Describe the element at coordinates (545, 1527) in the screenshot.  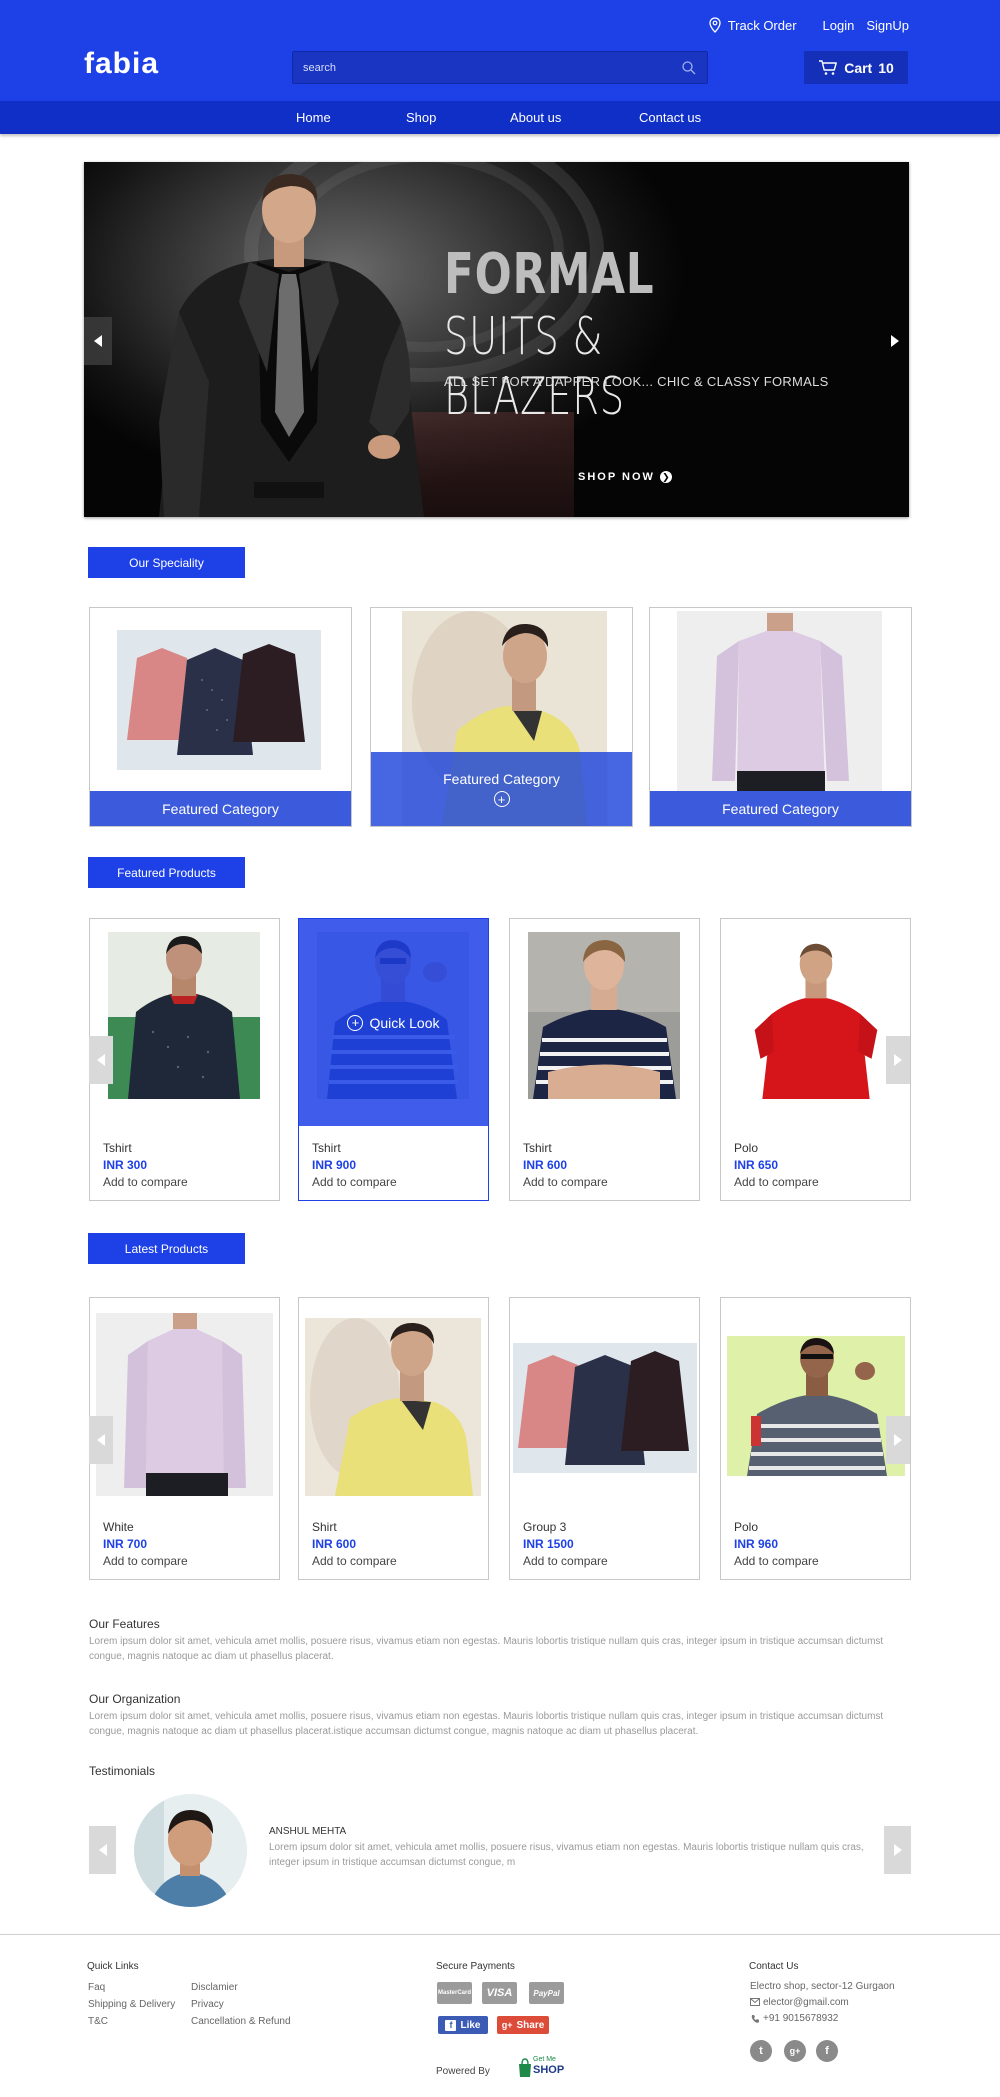
I see `product-name: Group 3` at that location.